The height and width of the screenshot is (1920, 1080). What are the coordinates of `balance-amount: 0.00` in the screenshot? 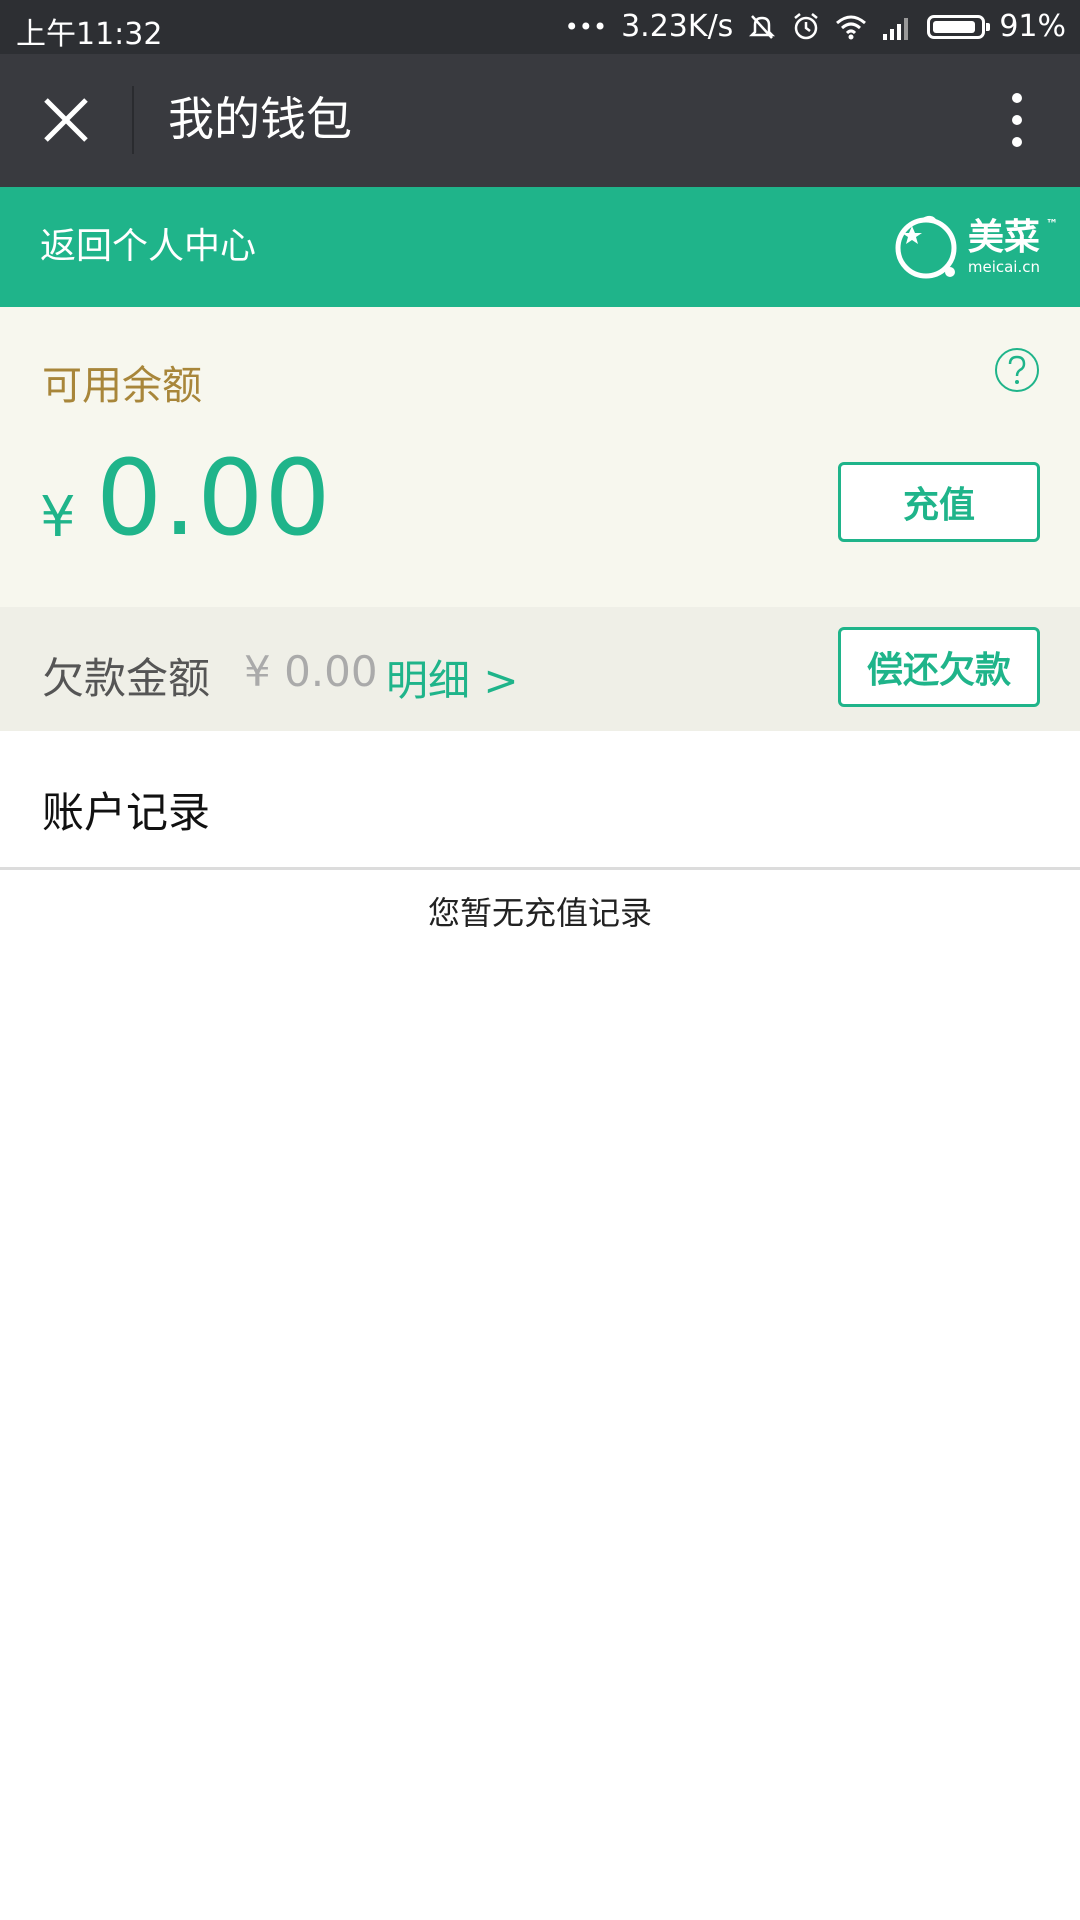 It's located at (214, 498).